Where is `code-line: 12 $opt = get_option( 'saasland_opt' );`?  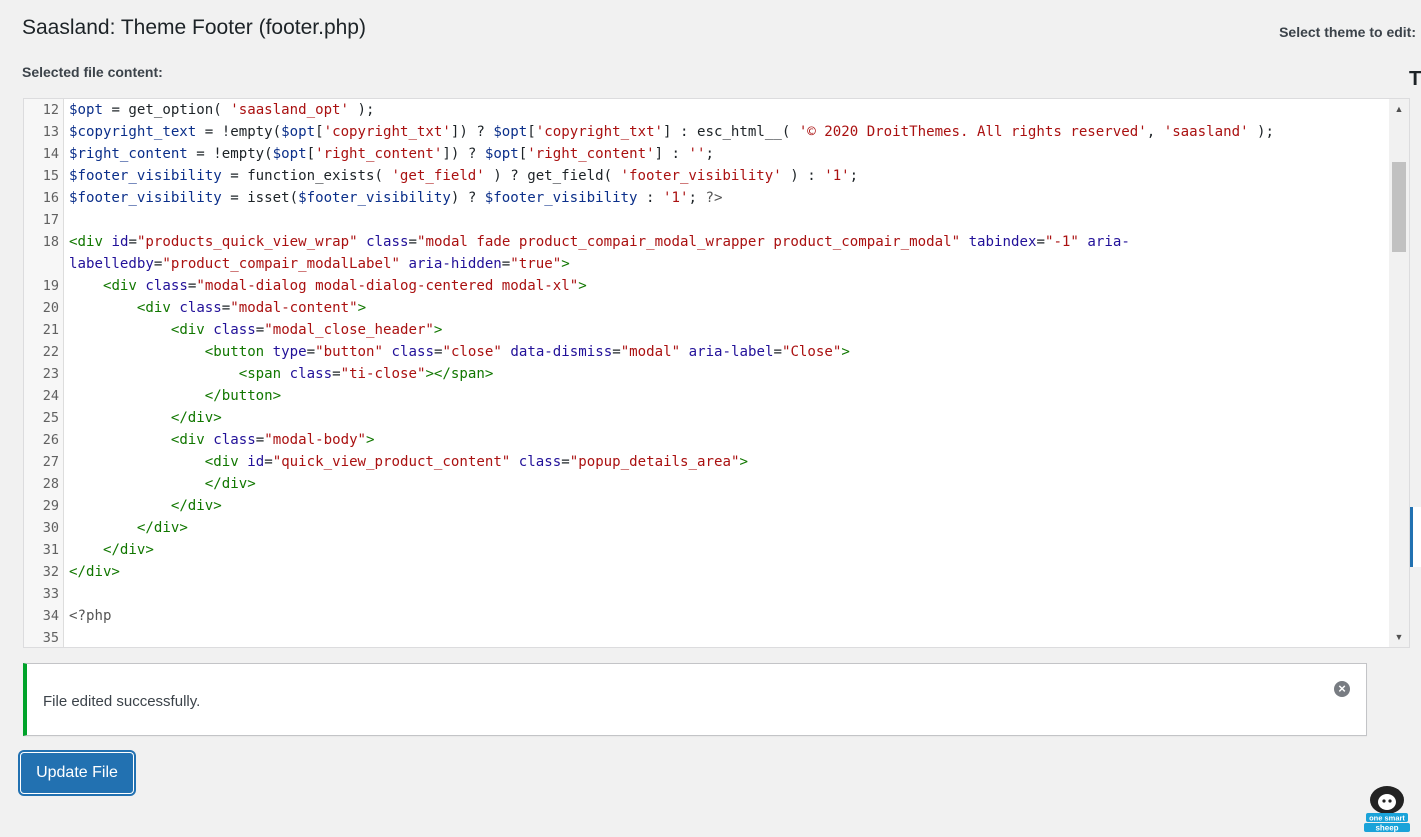 code-line: 12 $opt = get_option( 'saasland_opt' ); is located at coordinates (706, 110).